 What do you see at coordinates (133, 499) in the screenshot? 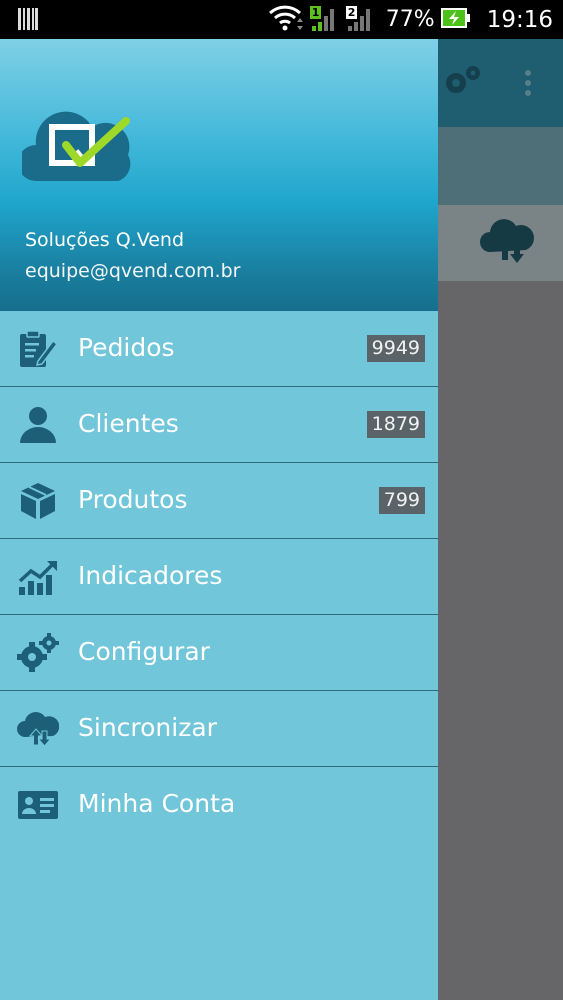
I see `menu-item-label: Produtos` at bounding box center [133, 499].